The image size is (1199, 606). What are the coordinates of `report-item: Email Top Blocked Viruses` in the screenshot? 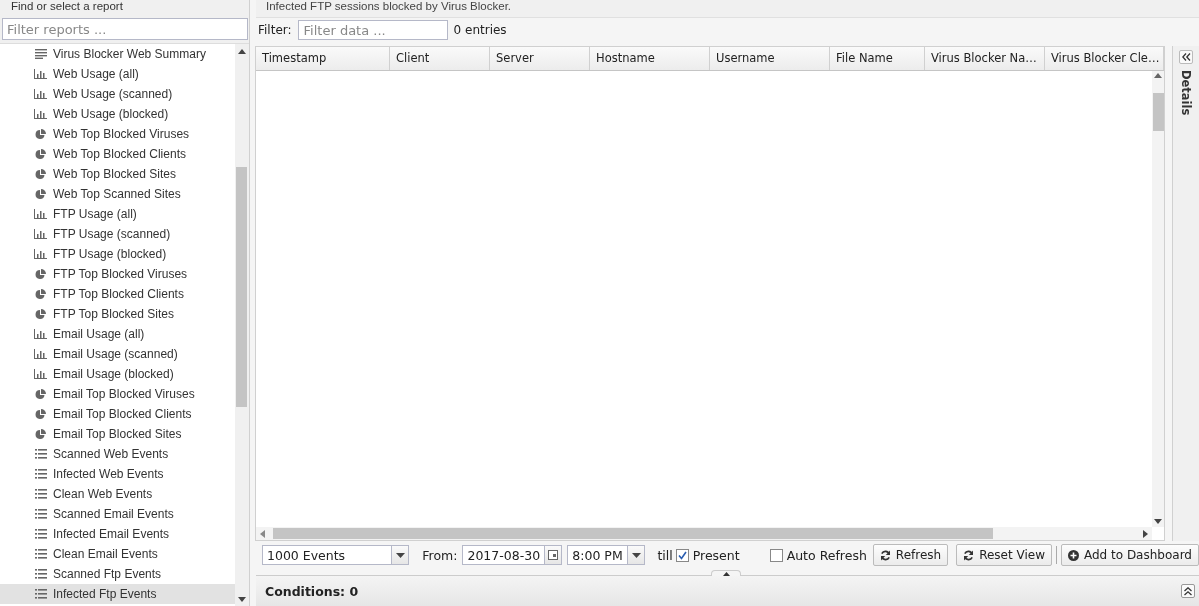 It's located at (117, 394).